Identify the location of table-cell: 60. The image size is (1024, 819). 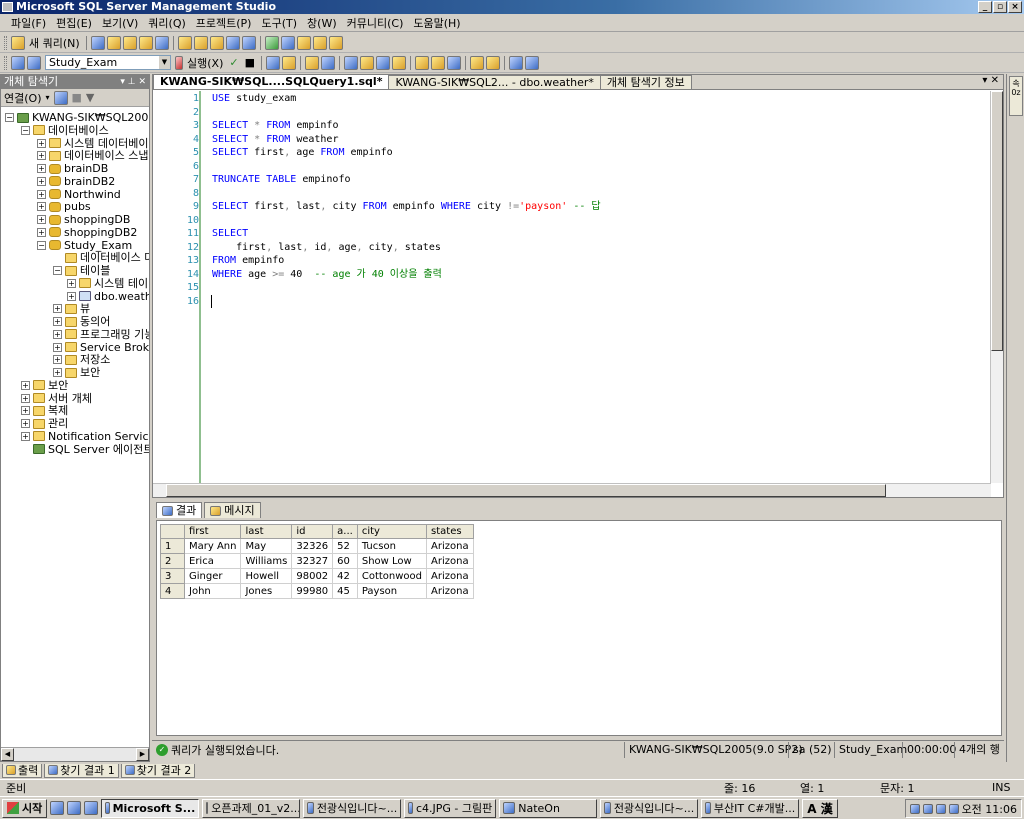
(345, 561).